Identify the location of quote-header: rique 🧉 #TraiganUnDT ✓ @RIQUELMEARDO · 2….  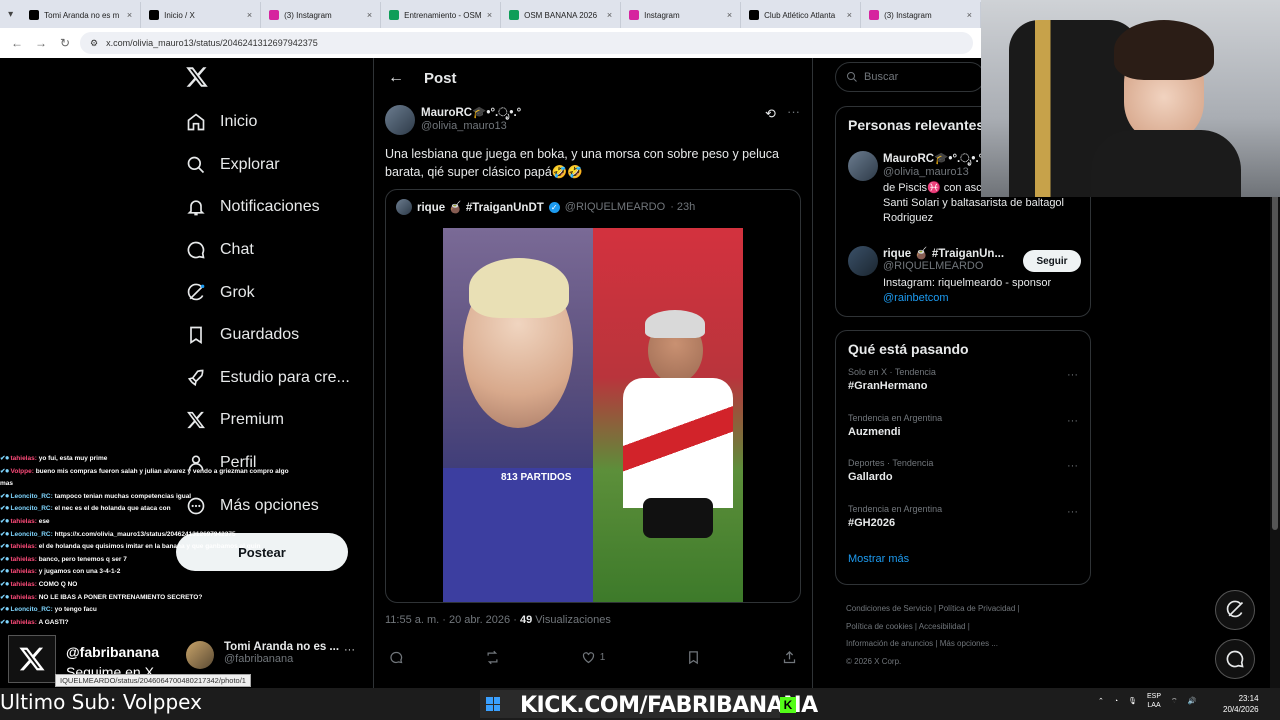
(593, 207).